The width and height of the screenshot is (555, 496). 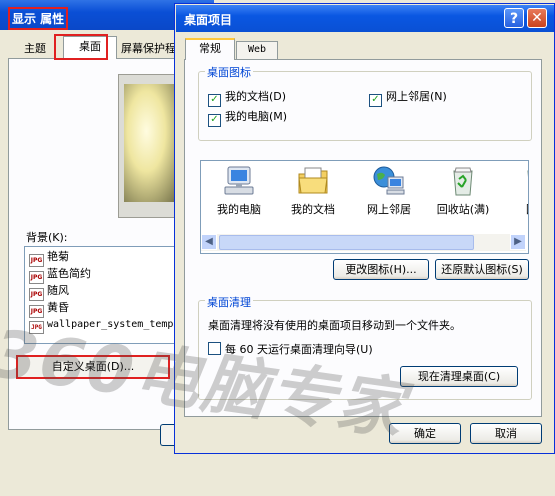 What do you see at coordinates (365, 106) in the screenshot?
I see `desktop-icons-group` at bounding box center [365, 106].